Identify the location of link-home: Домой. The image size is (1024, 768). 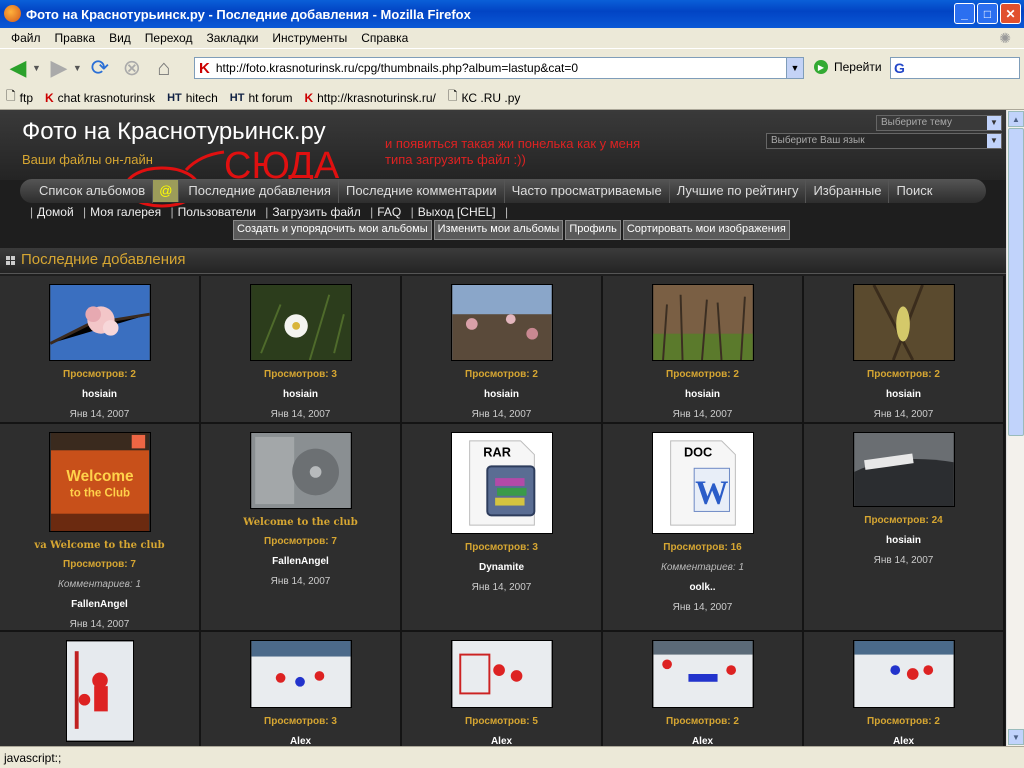
(55, 212).